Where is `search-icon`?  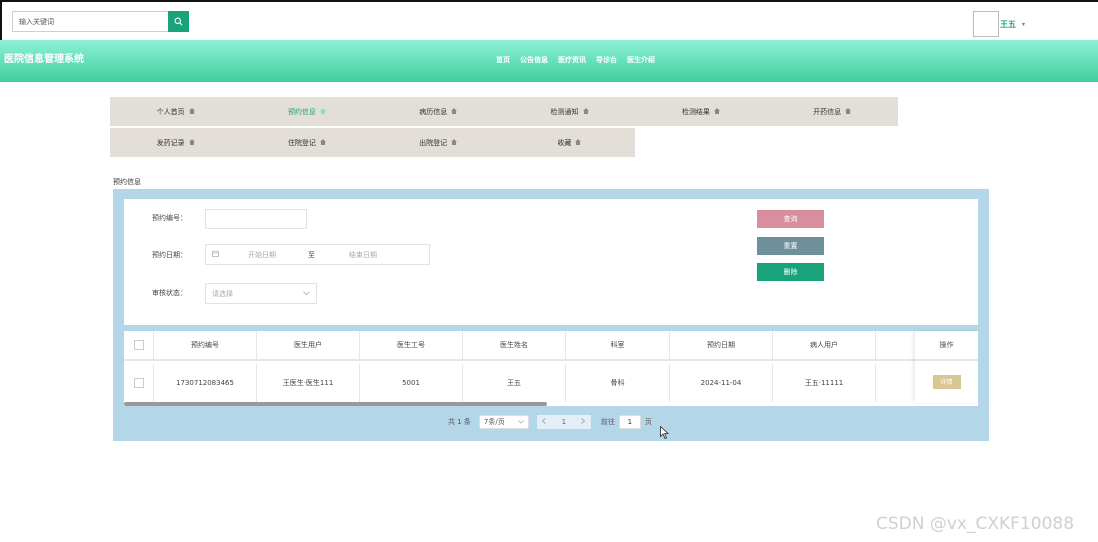
search-icon is located at coordinates (178, 21).